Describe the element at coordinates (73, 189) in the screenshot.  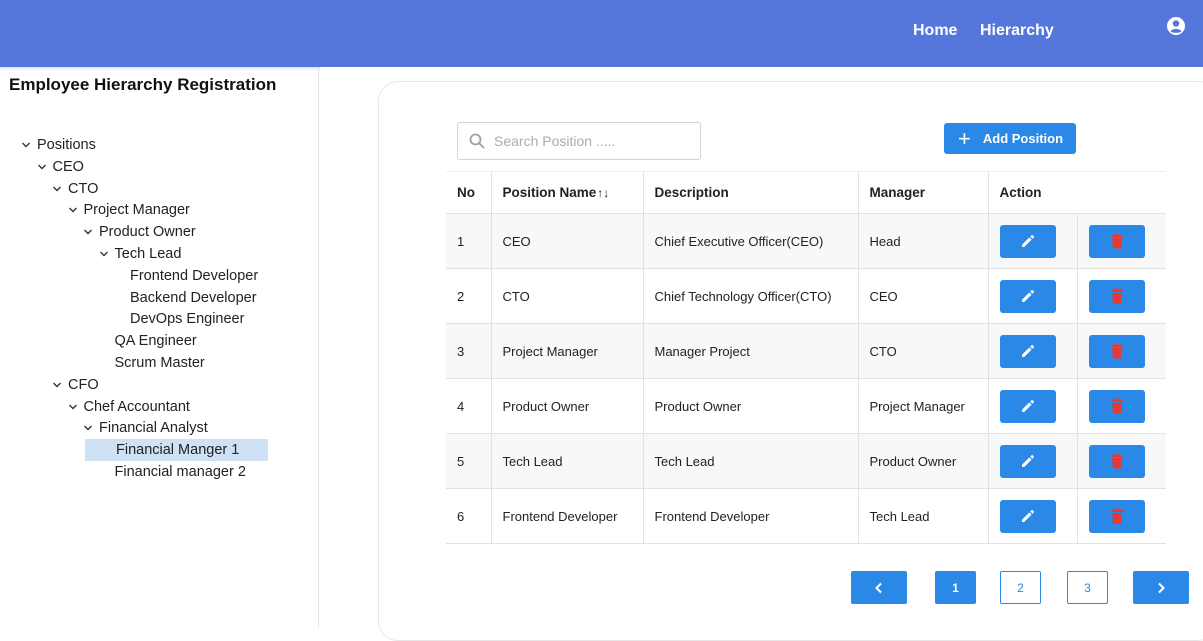
I see `tree-item: CTO` at that location.